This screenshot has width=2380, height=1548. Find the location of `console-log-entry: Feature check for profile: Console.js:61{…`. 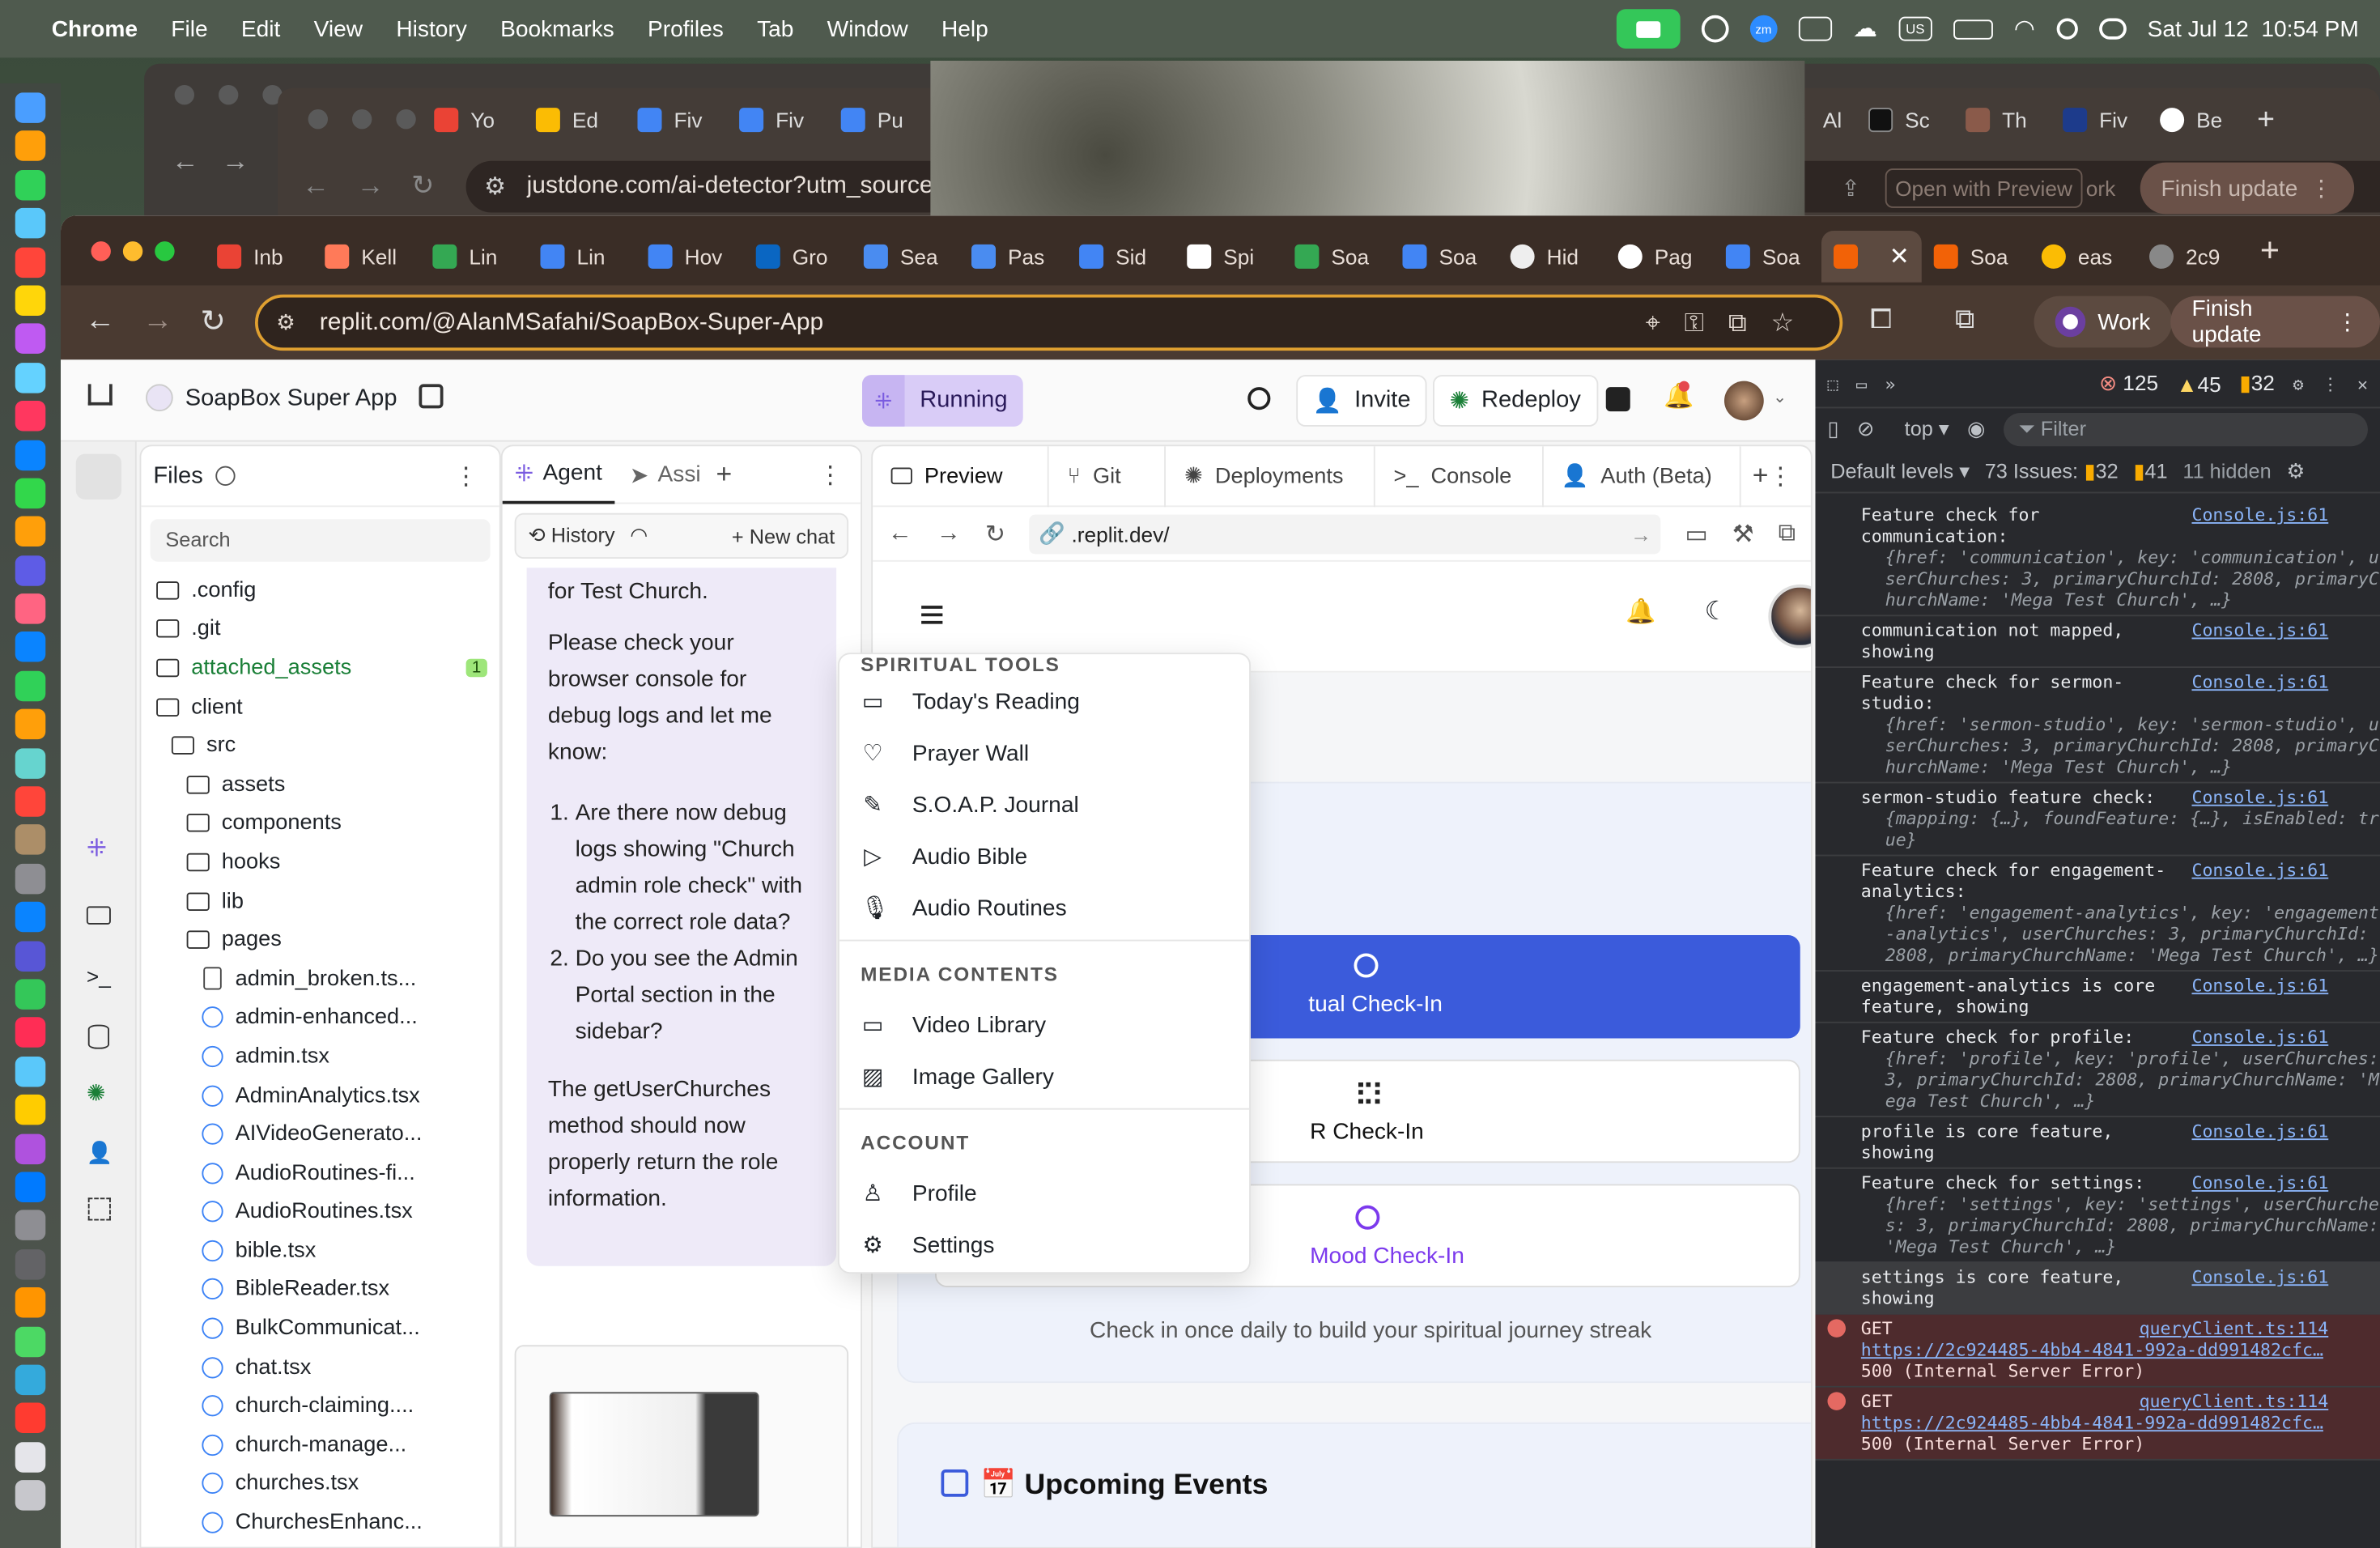

console-log-entry: Feature check for profile: Console.js:61{… is located at coordinates (2097, 1070).